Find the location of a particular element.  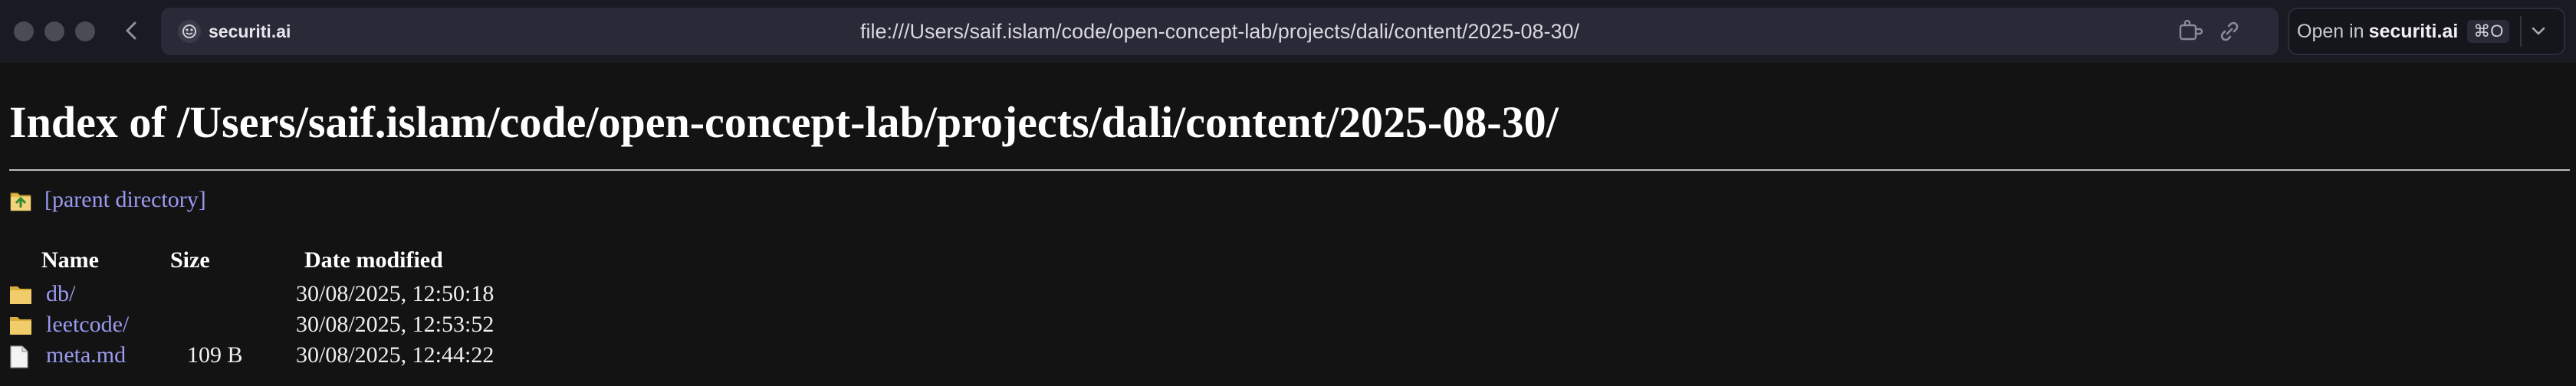

open-in-shortcut: ⌘O is located at coordinates (2489, 31).